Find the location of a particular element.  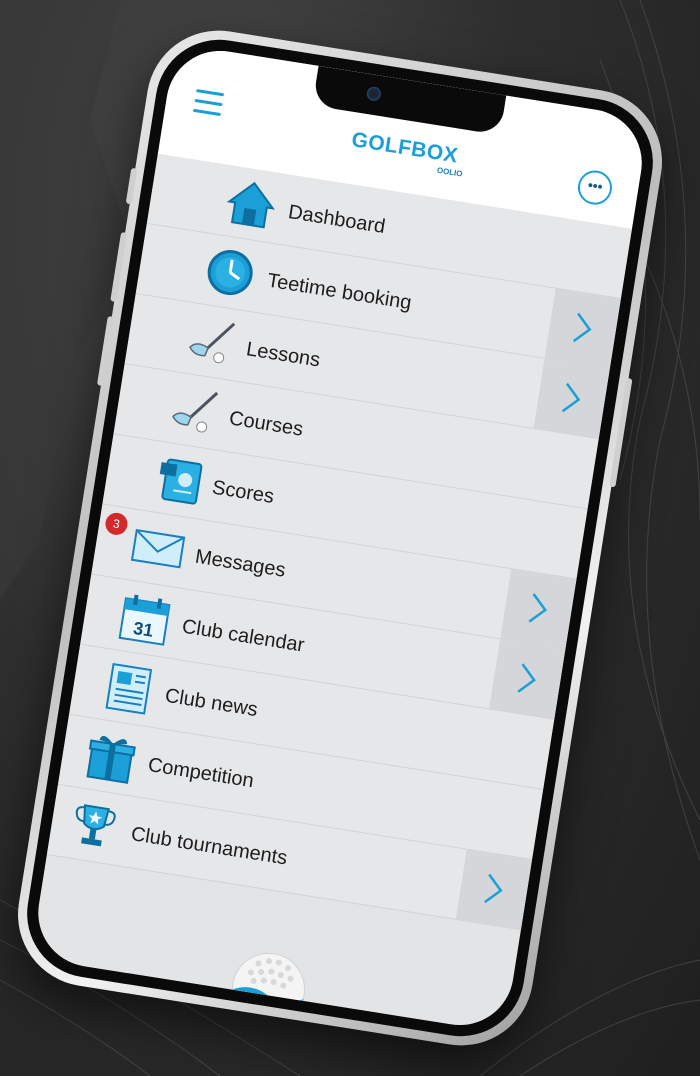

menu-item-label: Messages is located at coordinates (240, 563).